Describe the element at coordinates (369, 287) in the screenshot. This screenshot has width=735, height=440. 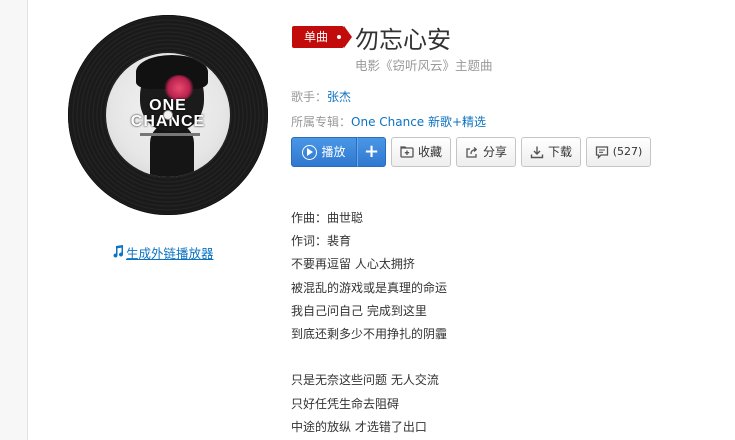
I see `lyric-line: 被混乱的游戏或是真理的命运` at that location.